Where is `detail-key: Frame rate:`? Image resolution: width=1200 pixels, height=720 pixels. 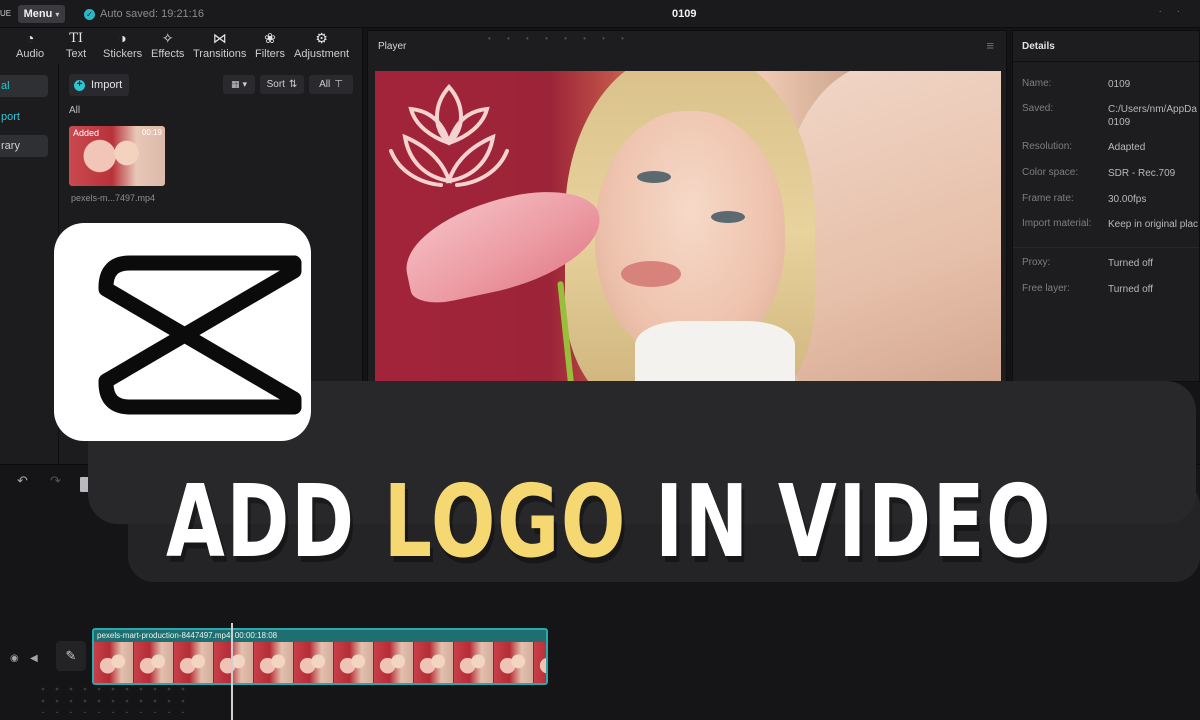
detail-key: Frame rate: is located at coordinates (1048, 198).